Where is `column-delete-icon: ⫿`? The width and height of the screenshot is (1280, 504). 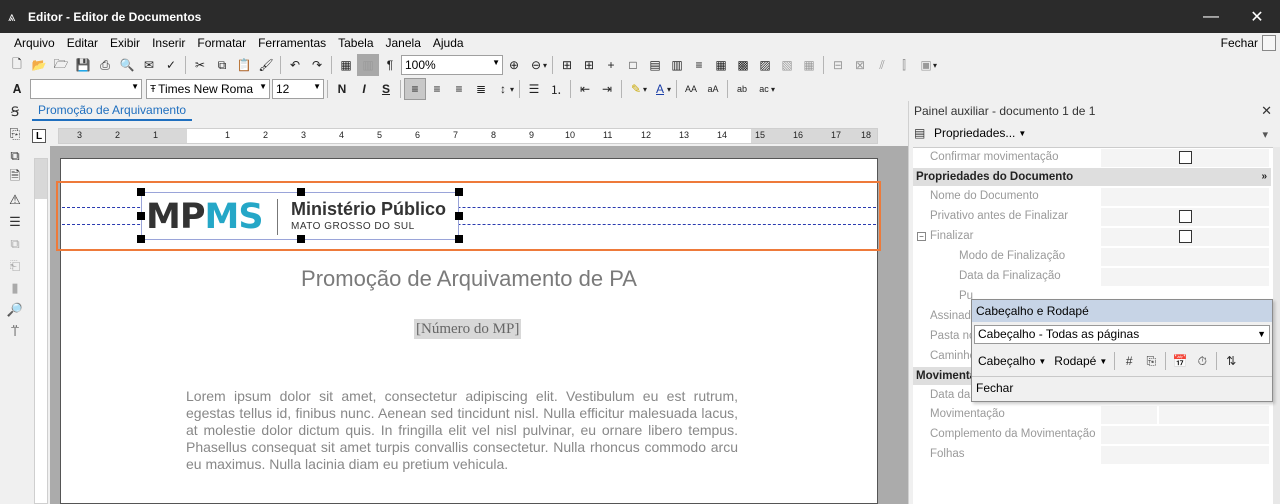
column-delete-icon: ⫿ is located at coordinates (904, 65).